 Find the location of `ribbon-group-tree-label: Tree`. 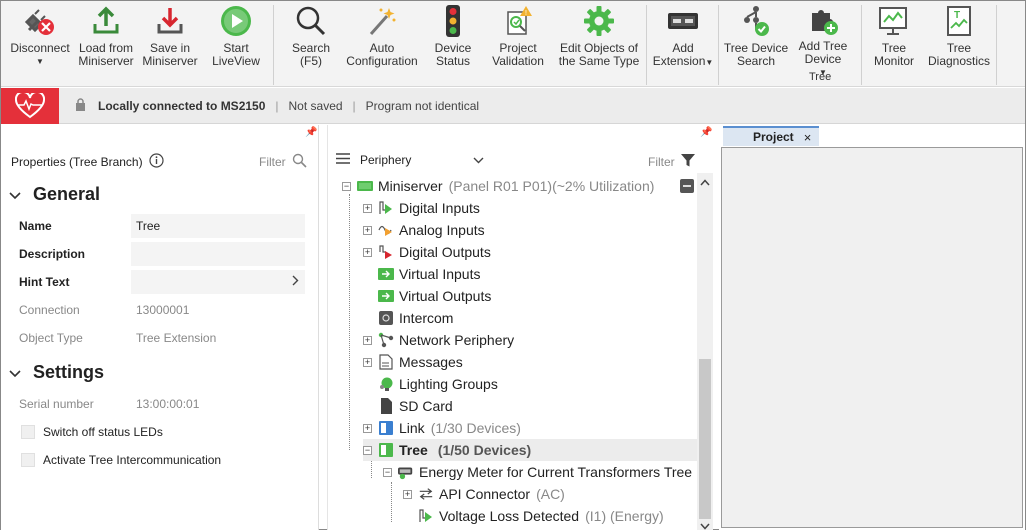

ribbon-group-tree-label: Tree is located at coordinates (820, 77).